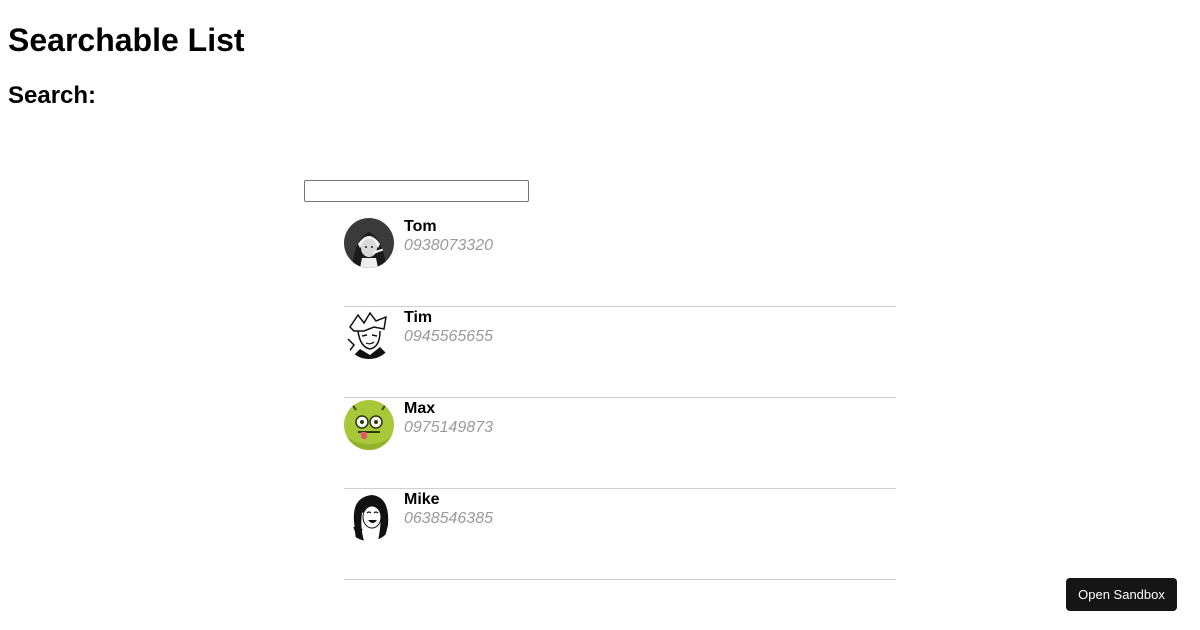 This screenshot has width=1200, height=630. What do you see at coordinates (52, 95) in the screenshot?
I see `search-label: Search:` at bounding box center [52, 95].